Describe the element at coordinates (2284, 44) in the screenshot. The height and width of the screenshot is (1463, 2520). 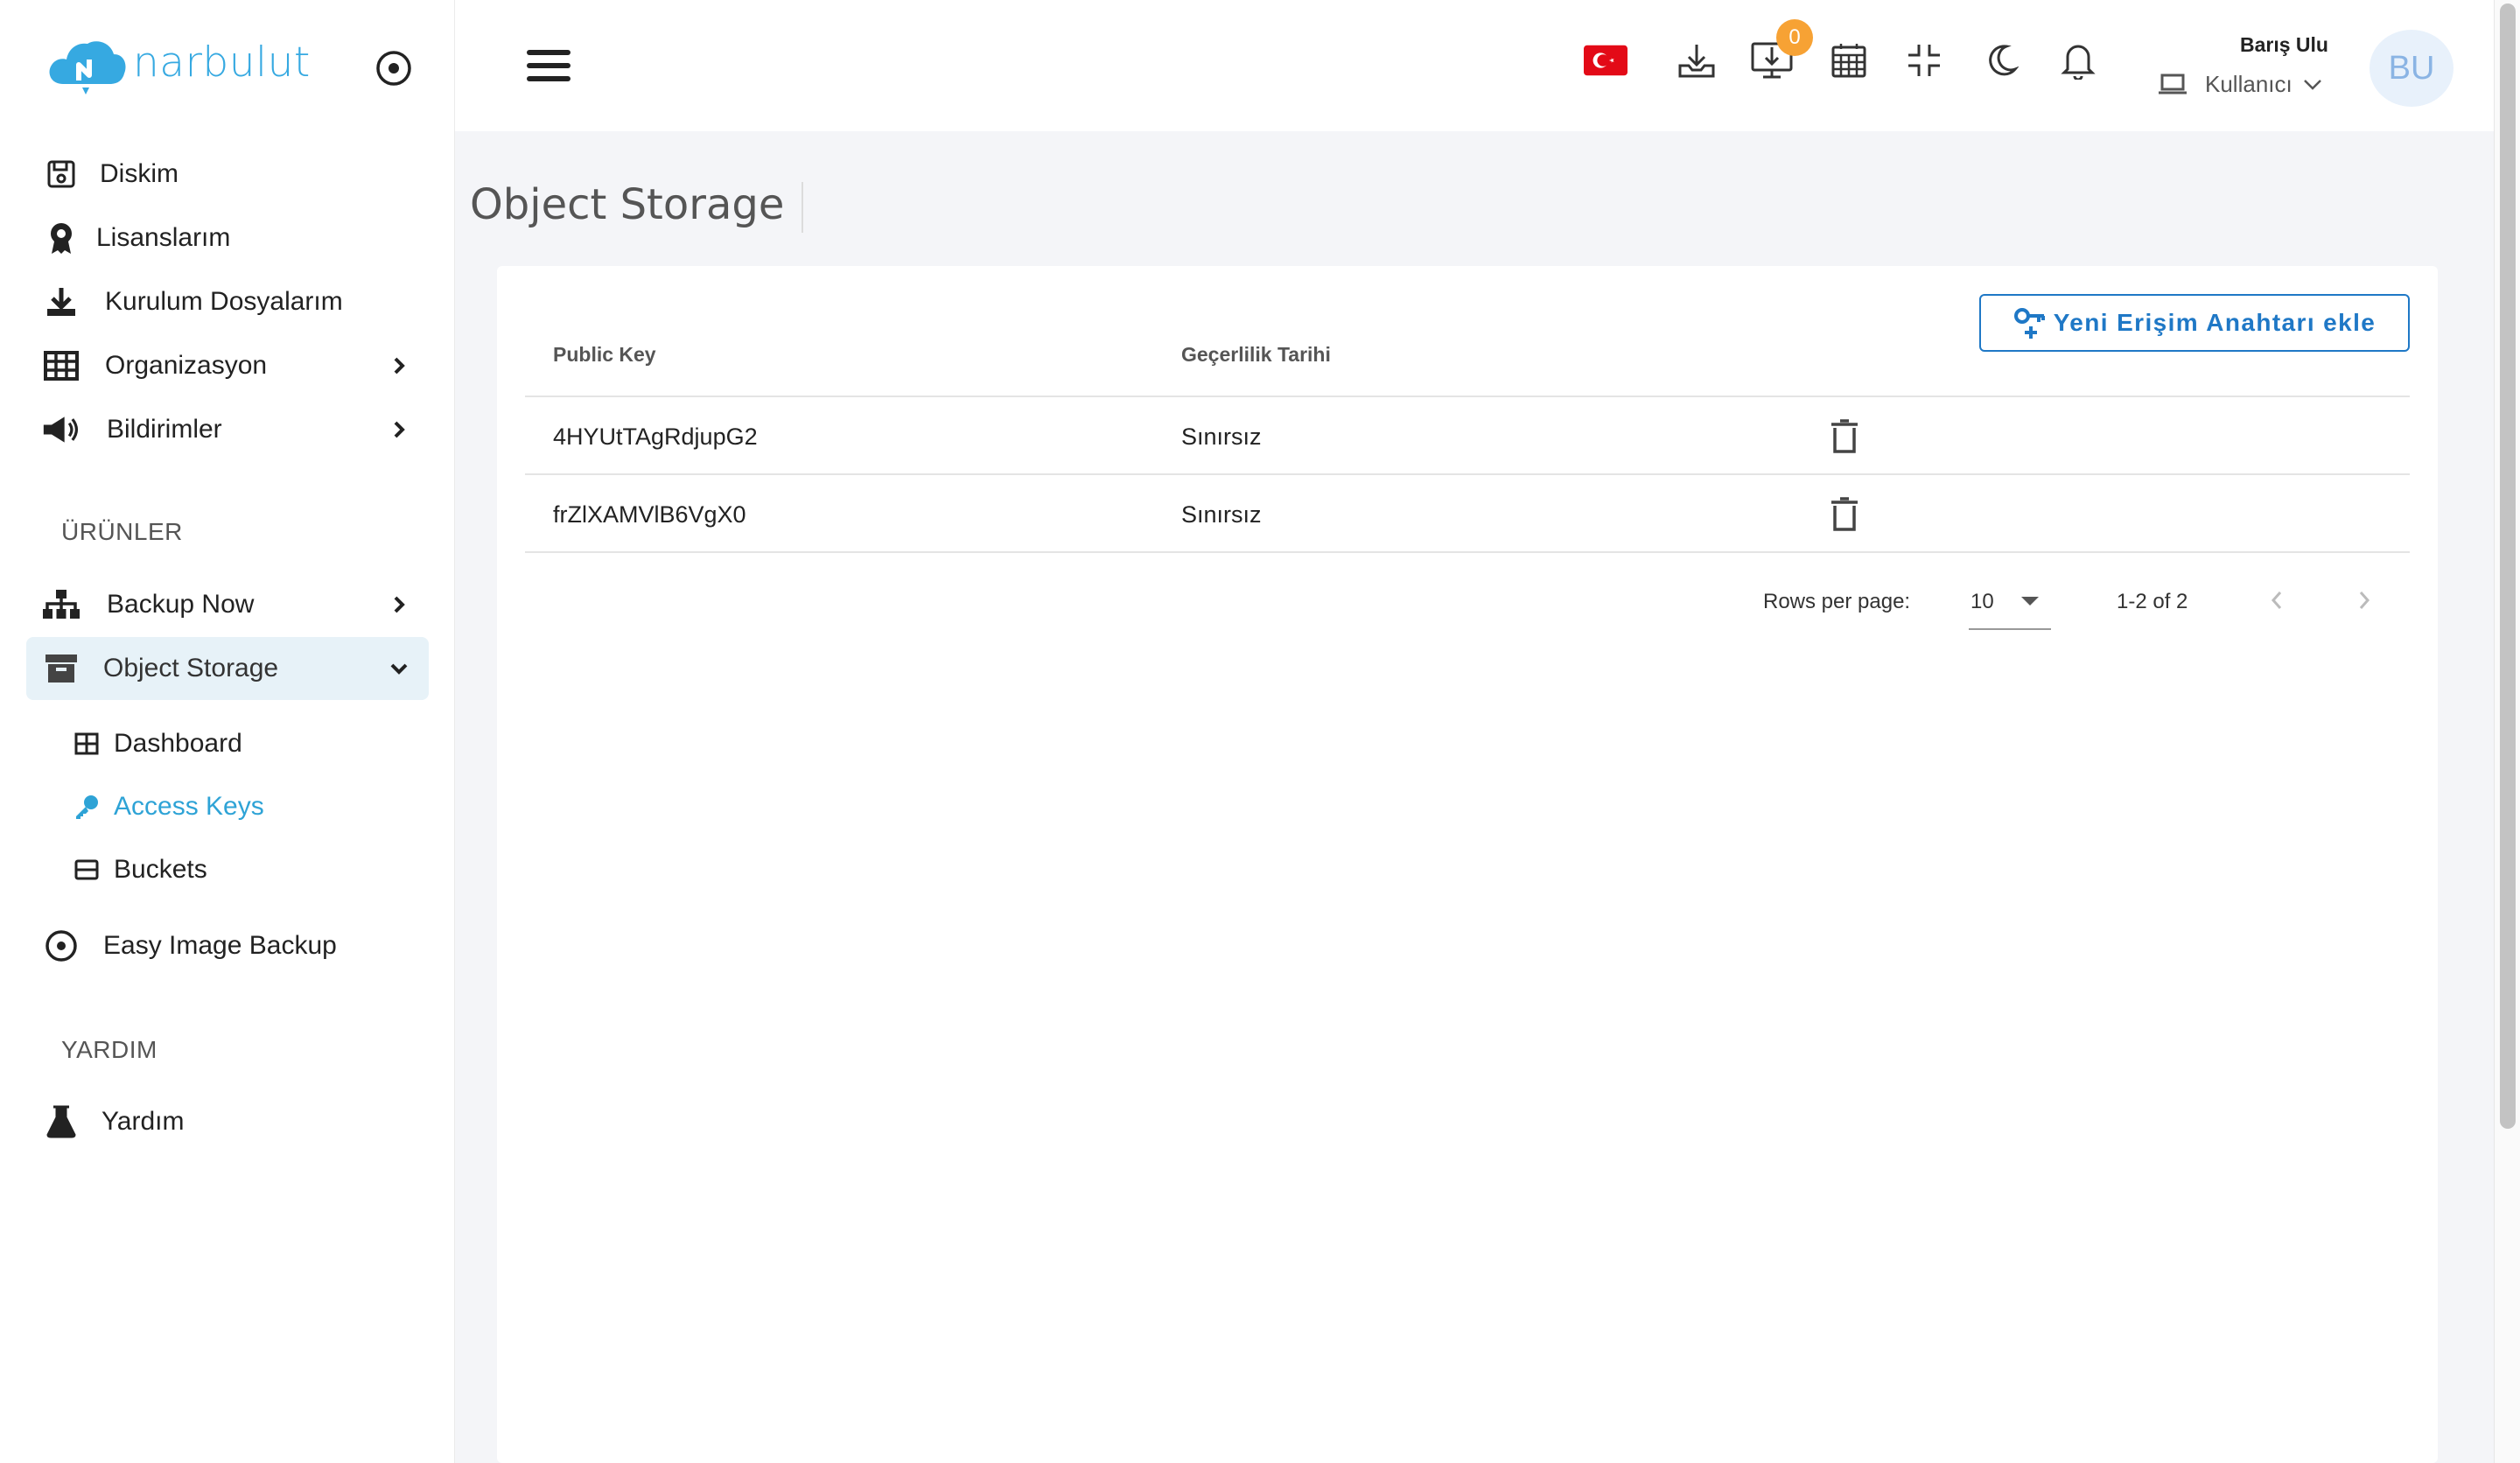
I see `user-name: Barış Ulu` at that location.